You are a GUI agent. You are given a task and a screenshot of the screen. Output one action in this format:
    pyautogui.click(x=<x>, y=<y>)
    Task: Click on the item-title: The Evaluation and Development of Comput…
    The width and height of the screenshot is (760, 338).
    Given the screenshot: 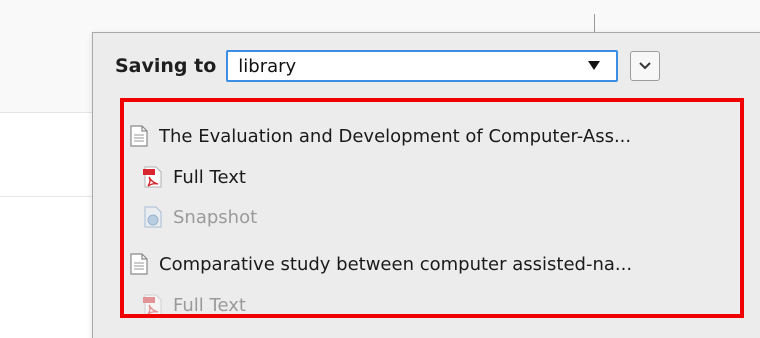 What is the action you would take?
    pyautogui.click(x=395, y=136)
    